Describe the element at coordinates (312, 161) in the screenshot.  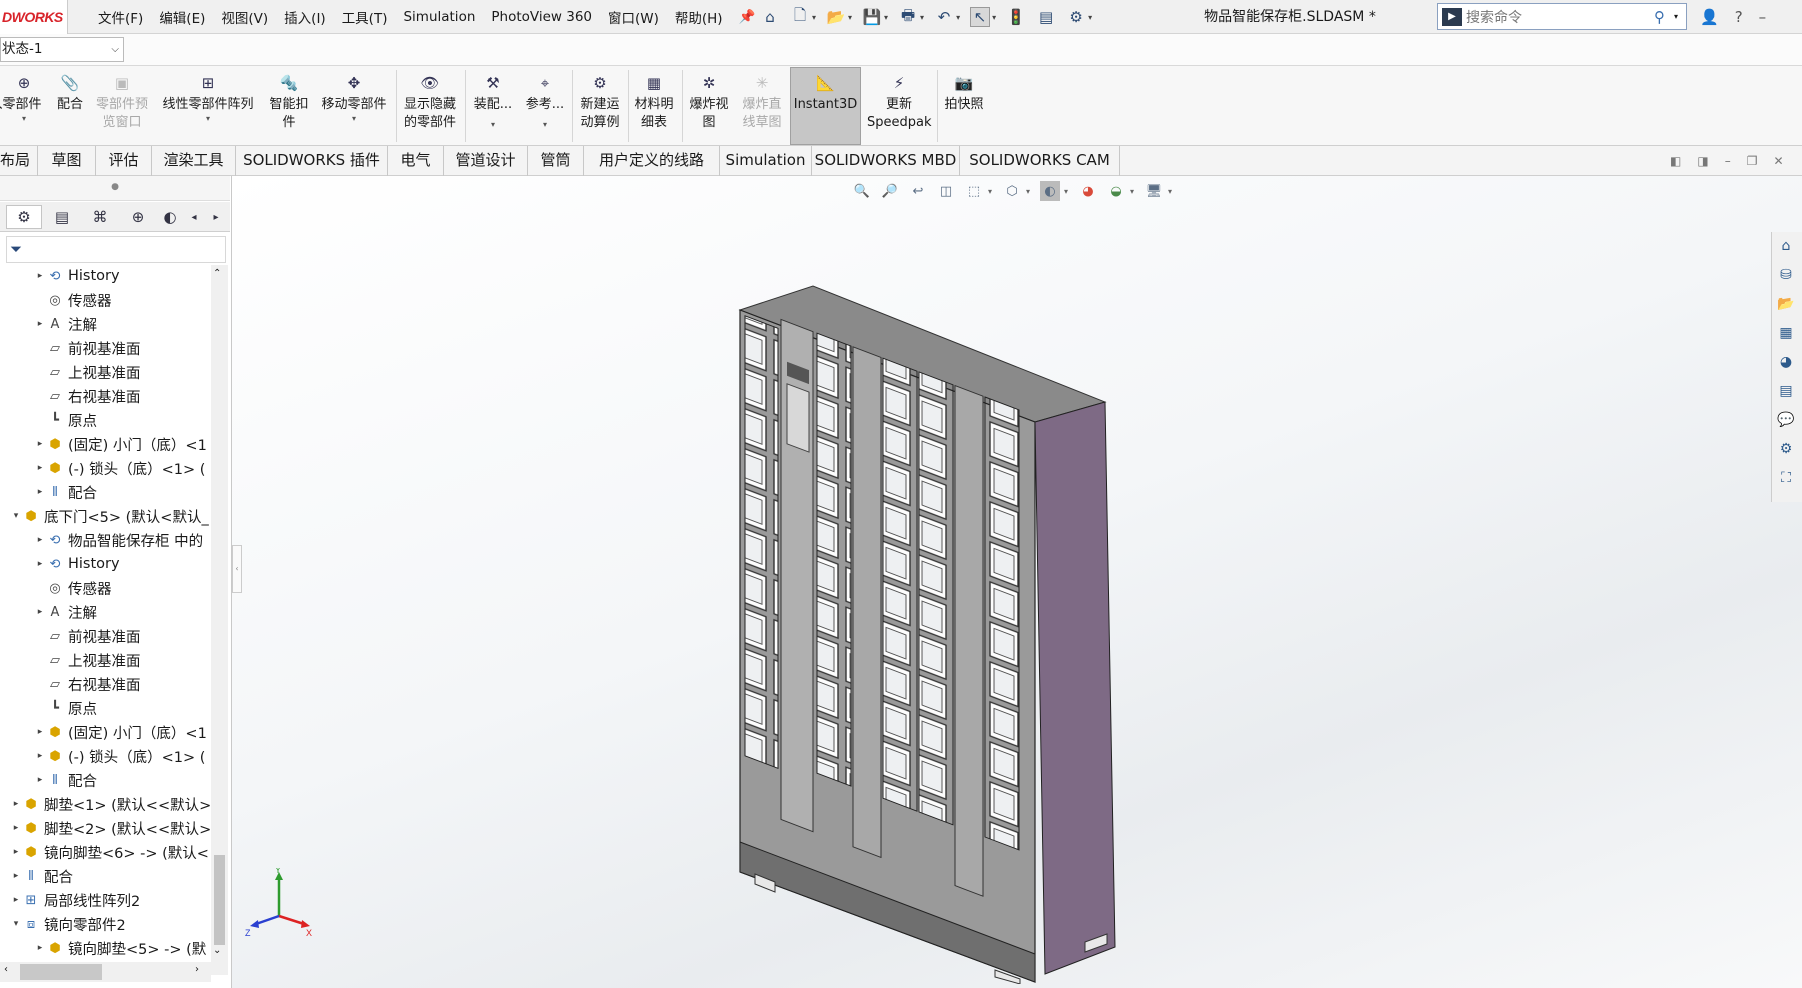
I see `tab-addins: SOLIDWORKS 插件` at that location.